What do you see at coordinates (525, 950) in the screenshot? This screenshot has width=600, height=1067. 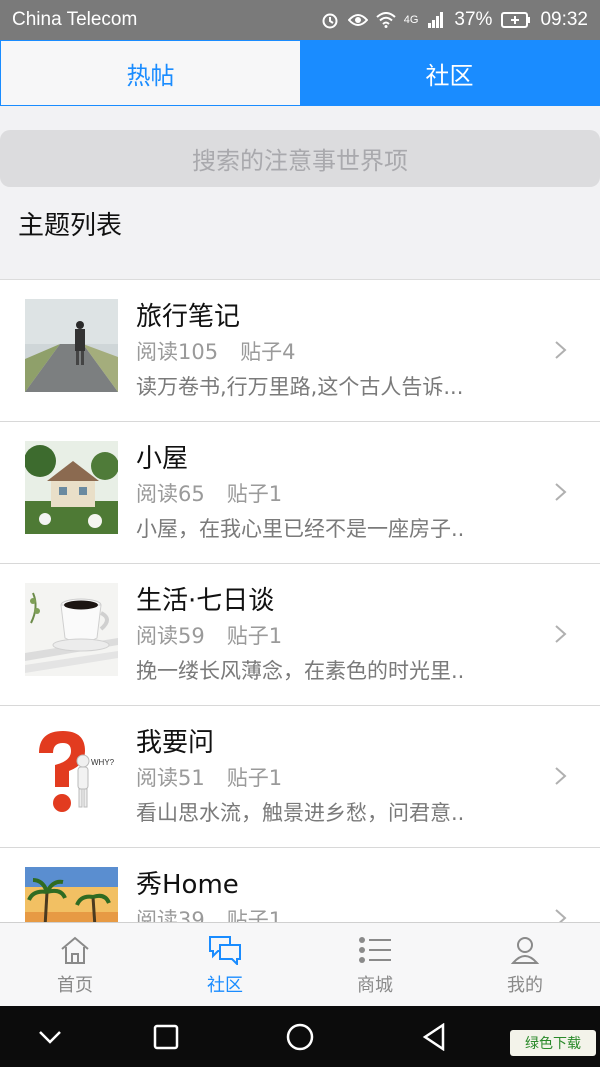 I see `user-icon` at bounding box center [525, 950].